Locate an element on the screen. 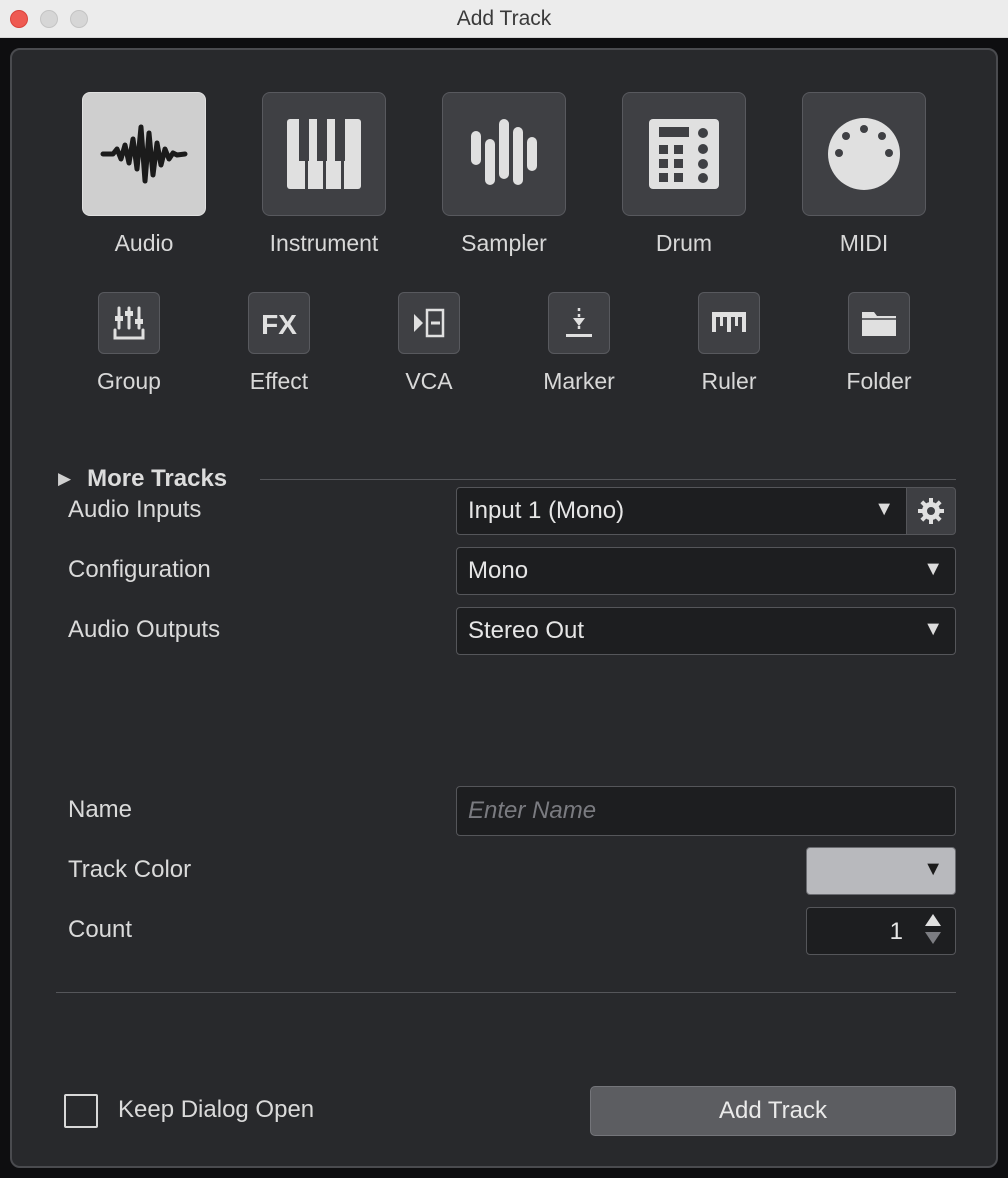 The image size is (1008, 1178). track-type-effect-button: FX is located at coordinates (279, 323).